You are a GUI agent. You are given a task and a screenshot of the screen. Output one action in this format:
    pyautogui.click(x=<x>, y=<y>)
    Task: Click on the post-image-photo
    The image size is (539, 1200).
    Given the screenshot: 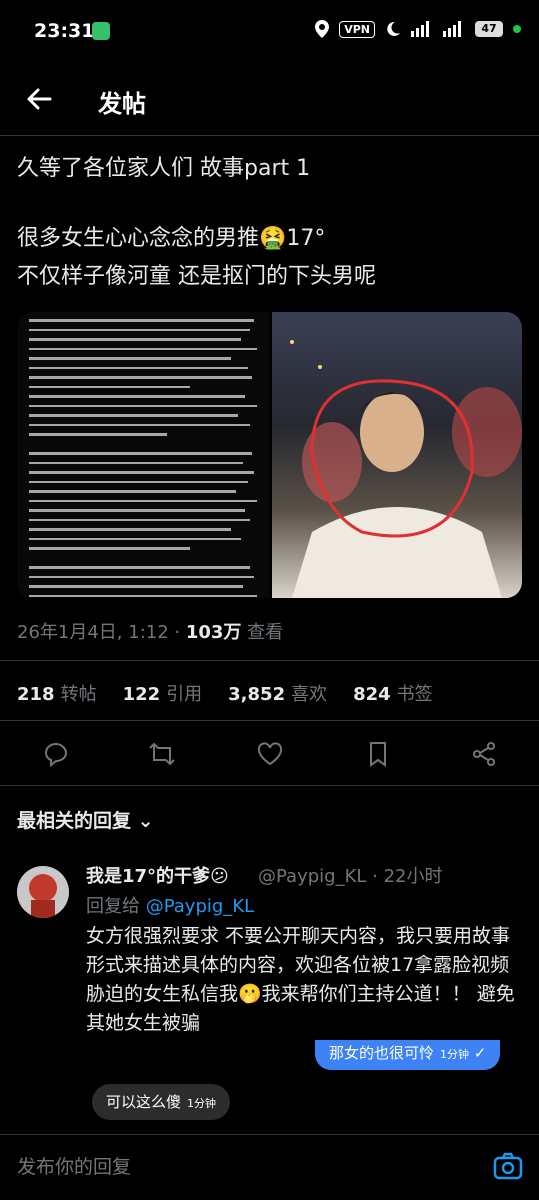 What is the action you would take?
    pyautogui.click(x=397, y=455)
    